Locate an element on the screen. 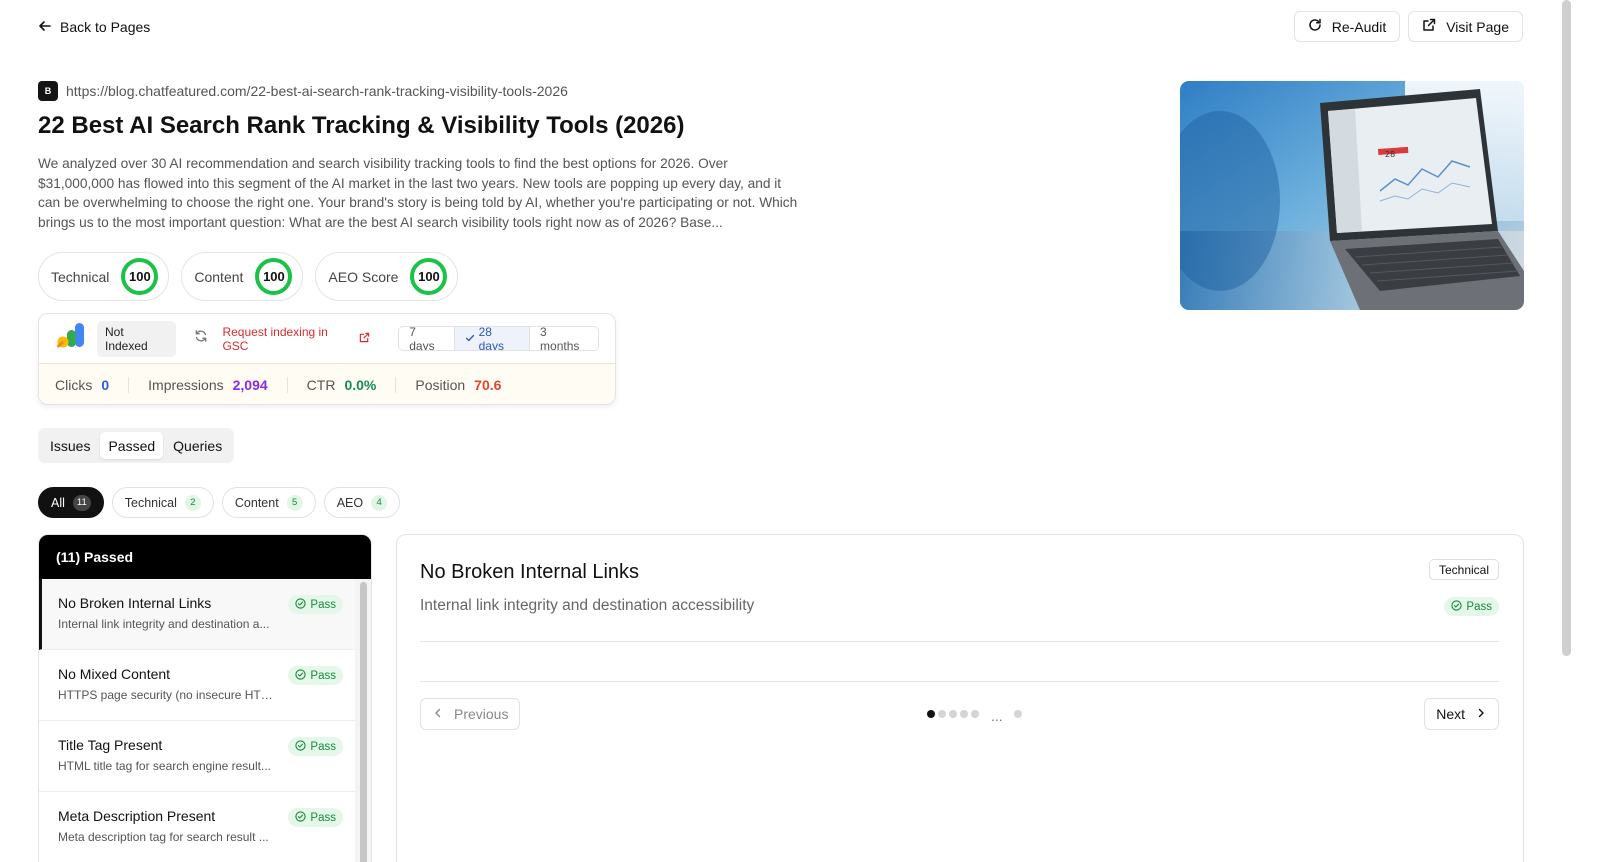 Image resolution: width=1597 pixels, height=862 pixels. filter-label: Content is located at coordinates (256, 502).